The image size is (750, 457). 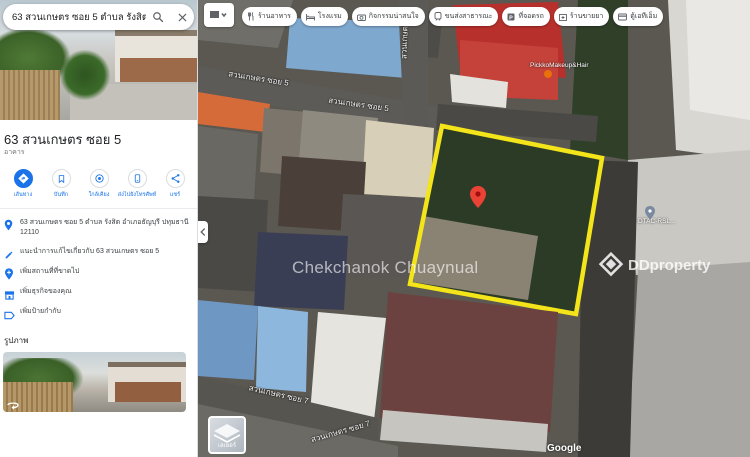 What do you see at coordinates (404, 40) in the screenshot?
I see `road-label-vertical: สวนเกษตร` at bounding box center [404, 40].